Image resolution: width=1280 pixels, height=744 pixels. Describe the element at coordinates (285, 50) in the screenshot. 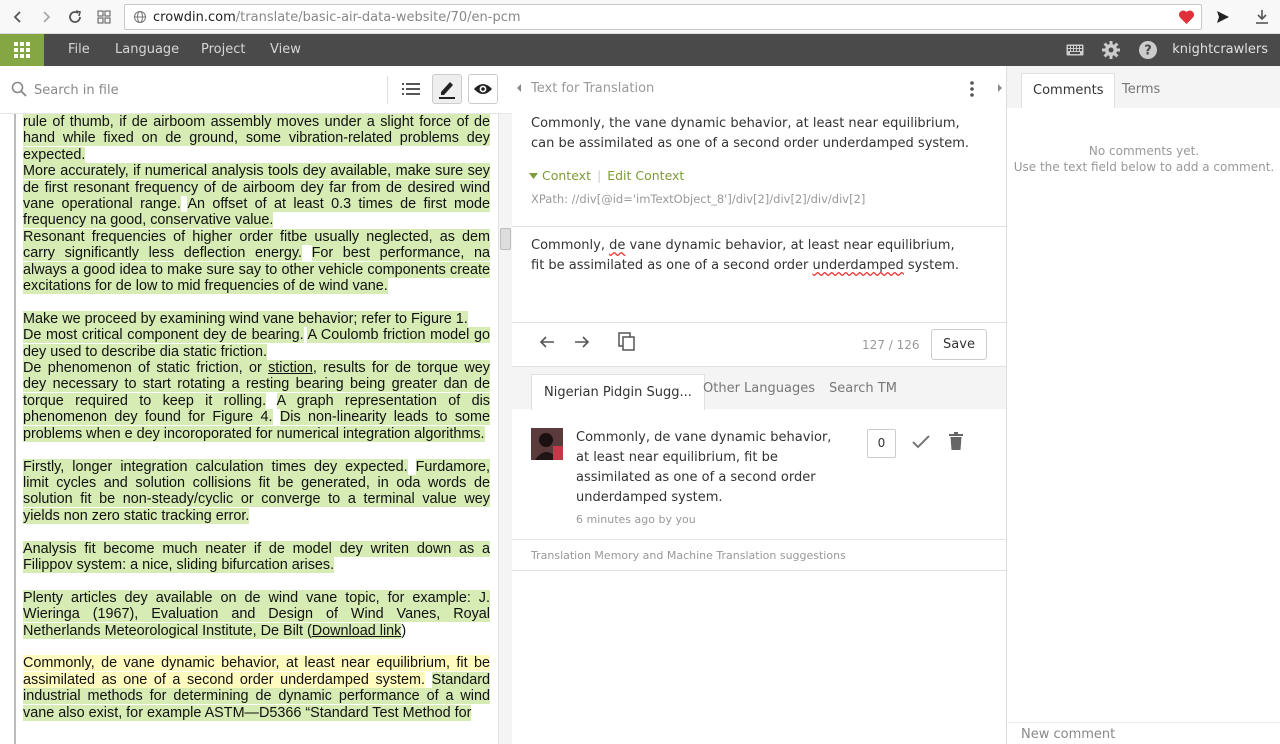

I see `menu-view: View` at that location.